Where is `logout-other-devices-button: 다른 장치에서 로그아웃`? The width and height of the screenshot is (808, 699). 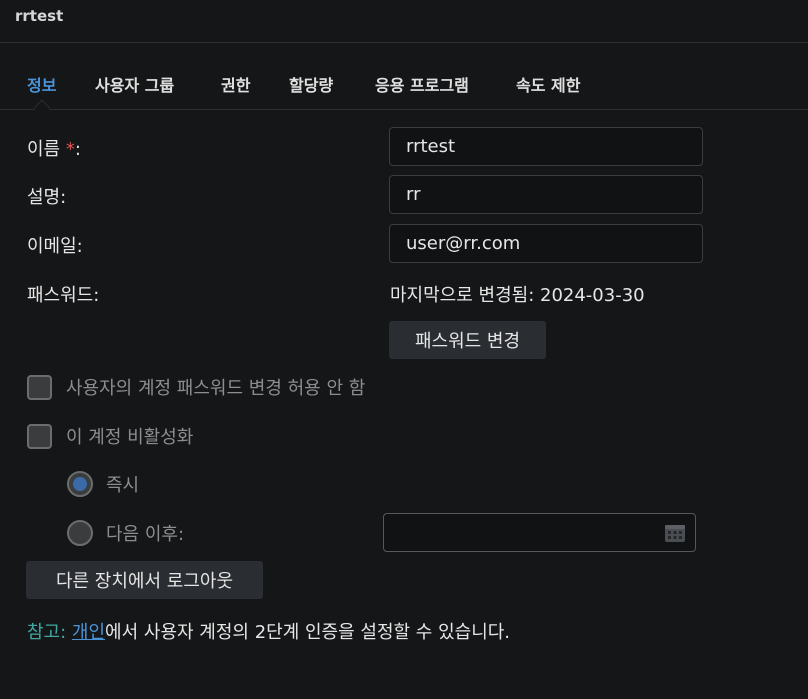 logout-other-devices-button: 다른 장치에서 로그아웃 is located at coordinates (144, 580).